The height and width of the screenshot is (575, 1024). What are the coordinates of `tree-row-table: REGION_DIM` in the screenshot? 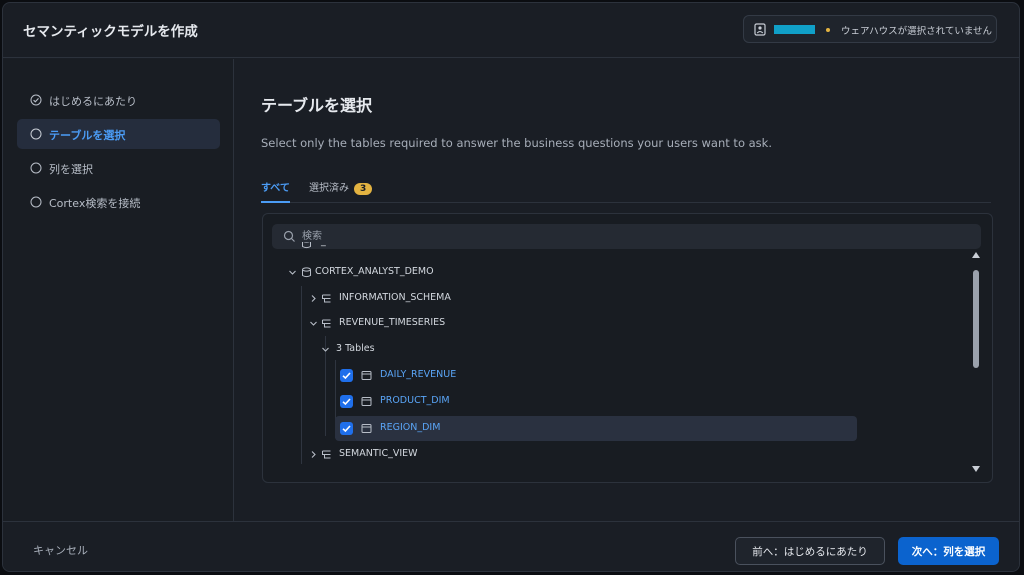 It's located at (596, 428).